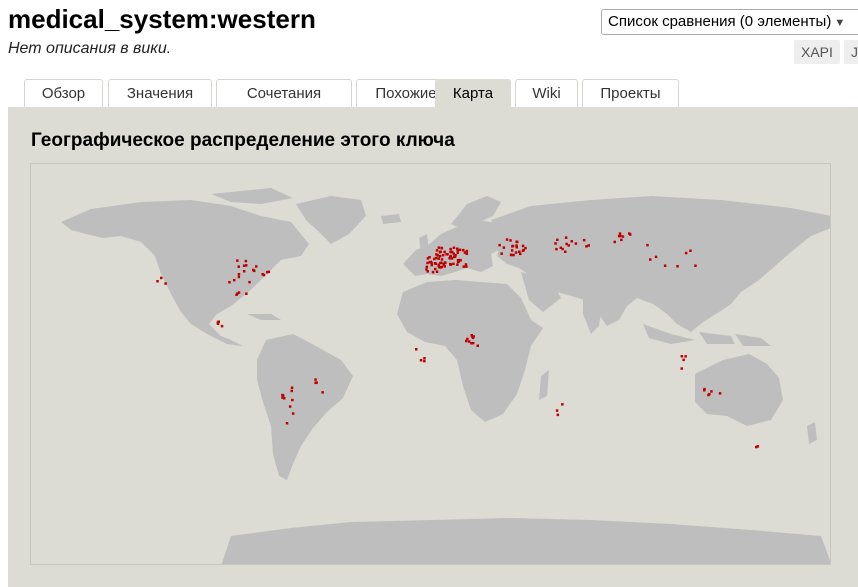  Describe the element at coordinates (630, 93) in the screenshot. I see `tab-projects: Проекты` at that location.